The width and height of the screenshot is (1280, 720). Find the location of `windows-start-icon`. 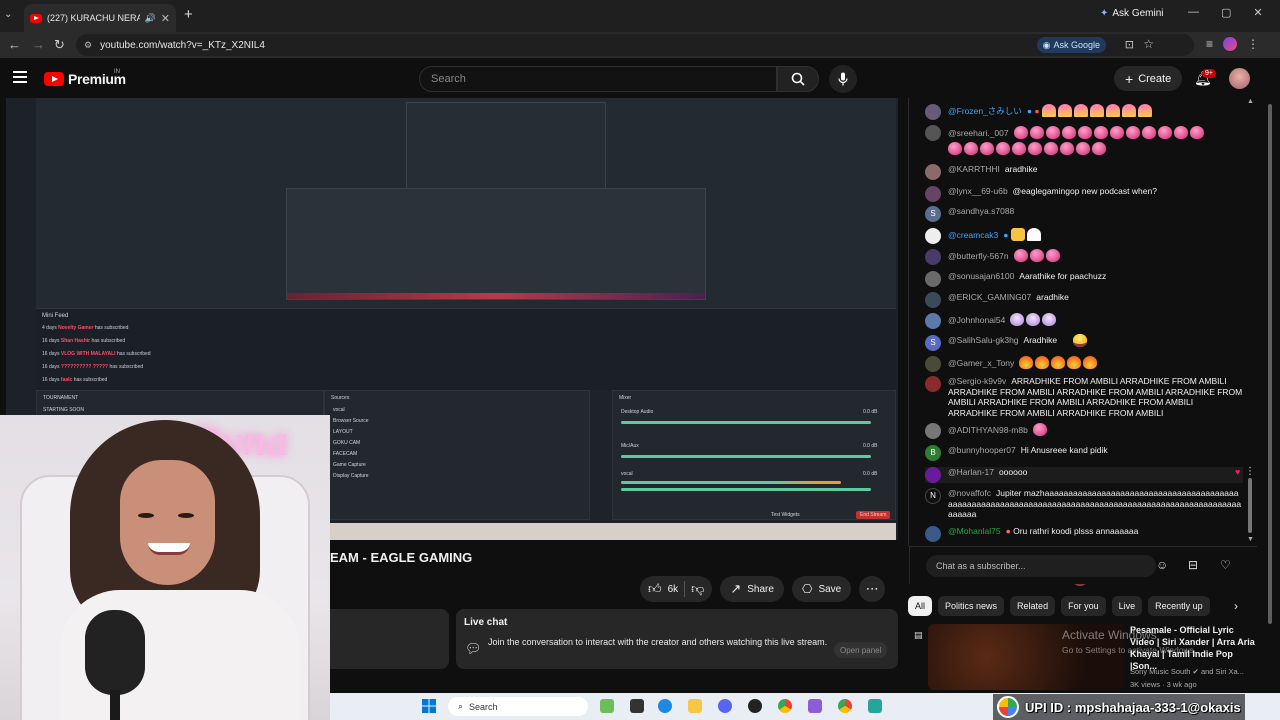

windows-start-icon is located at coordinates (429, 706).